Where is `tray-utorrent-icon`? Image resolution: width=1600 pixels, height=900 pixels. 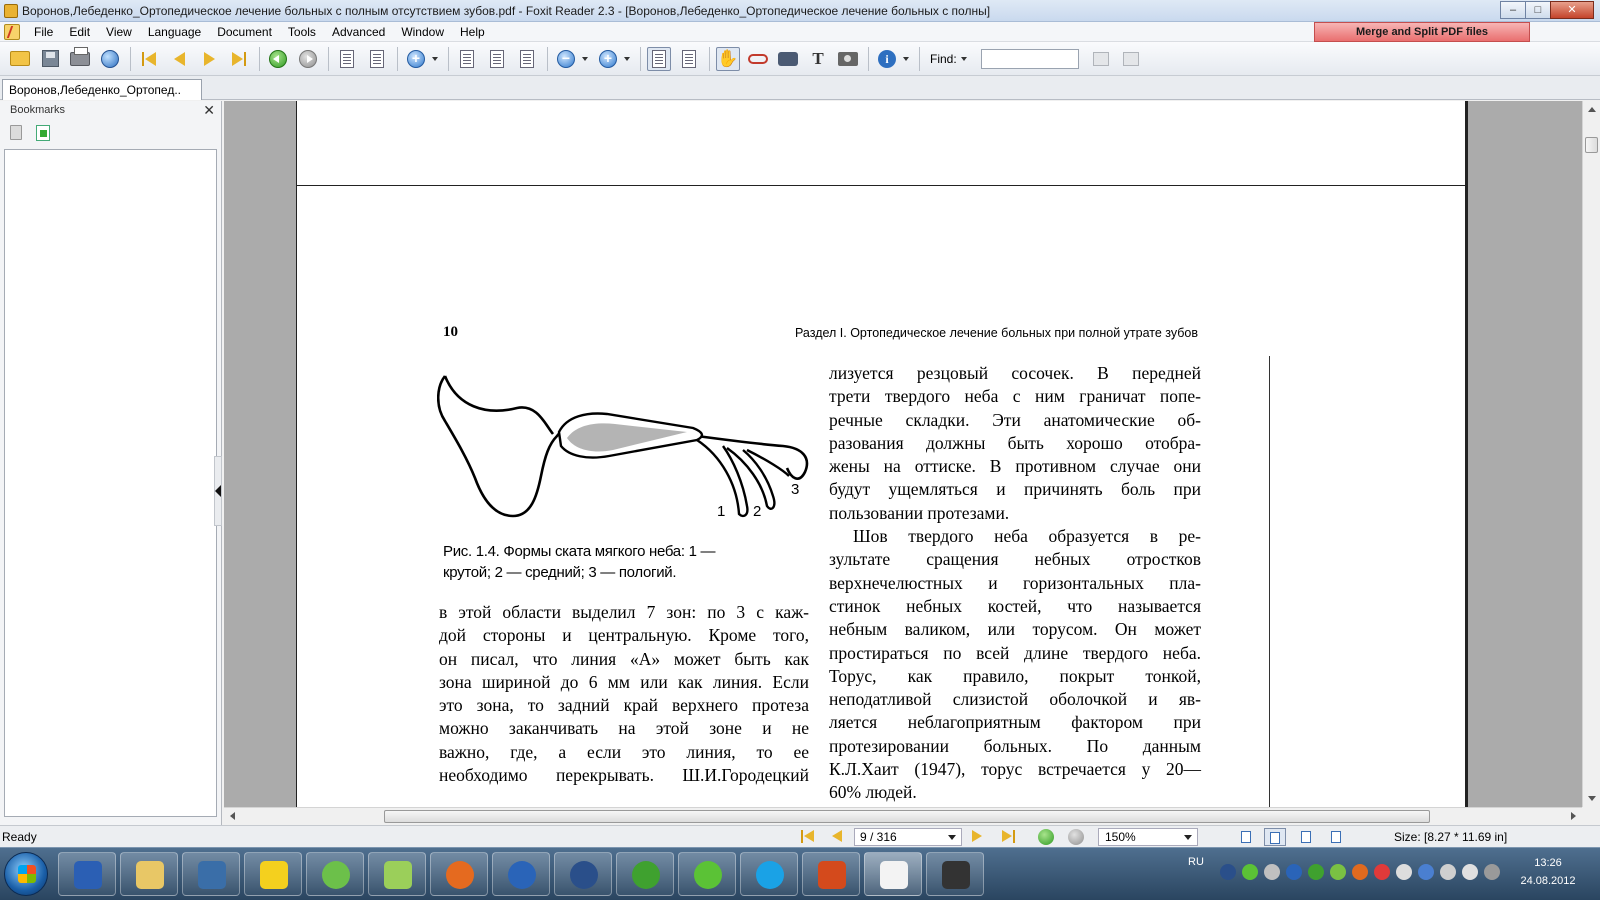 tray-utorrent-icon is located at coordinates (1316, 872).